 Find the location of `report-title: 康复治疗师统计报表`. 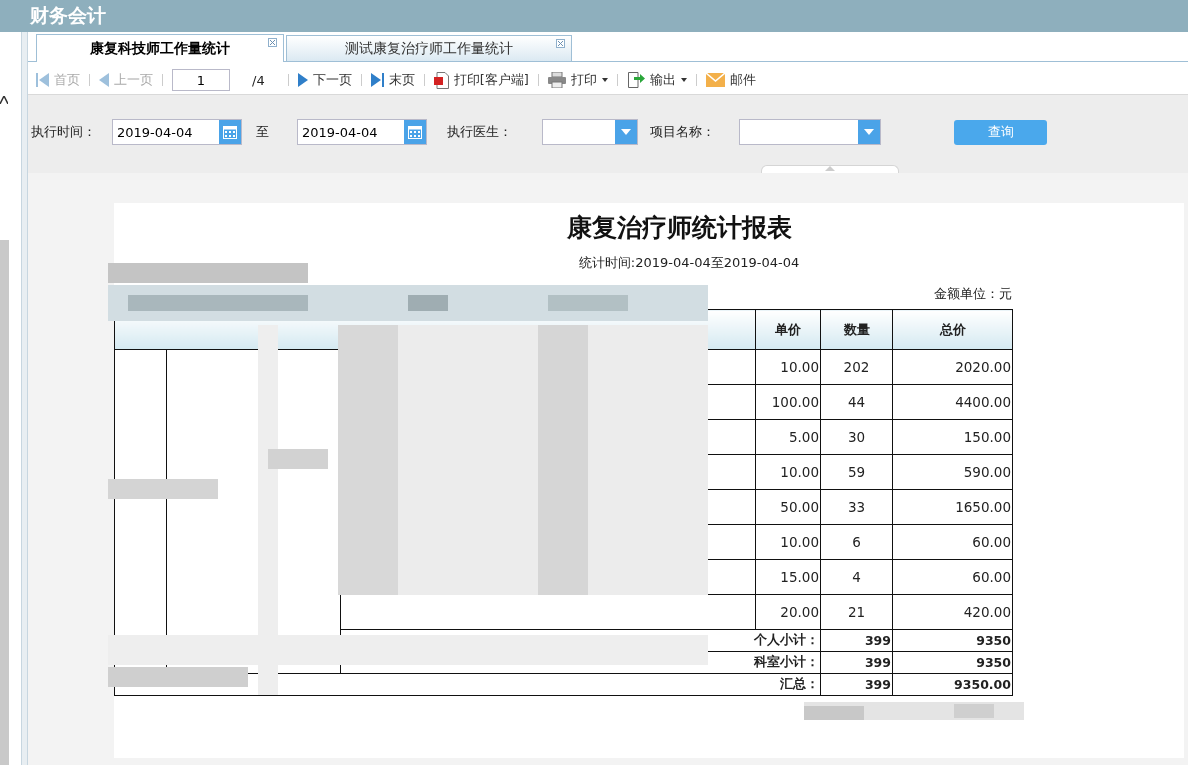

report-title: 康复治疗师统计报表 is located at coordinates (679, 228).